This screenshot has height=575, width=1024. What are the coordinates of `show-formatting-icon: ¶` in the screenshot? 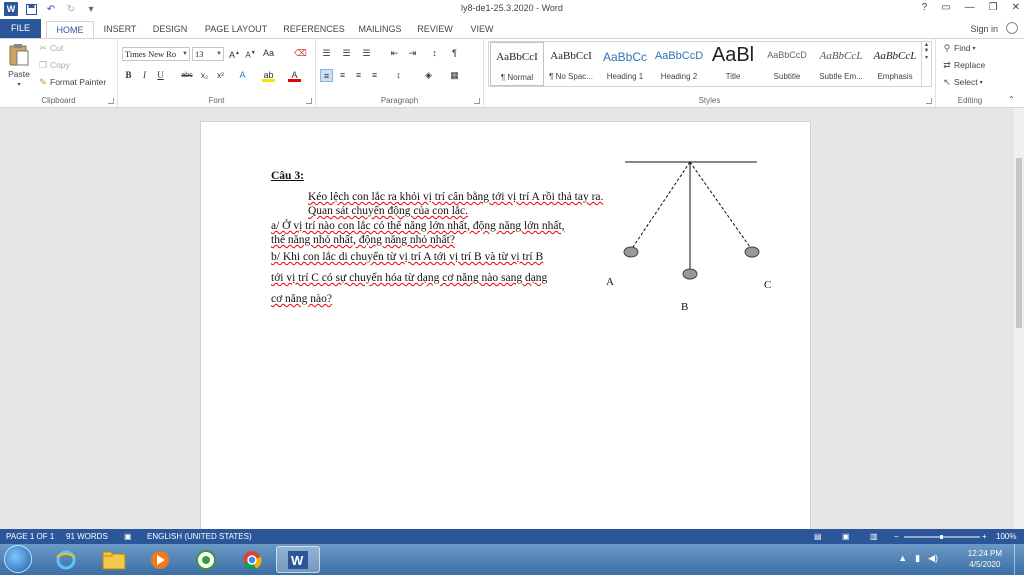 It's located at (454, 53).